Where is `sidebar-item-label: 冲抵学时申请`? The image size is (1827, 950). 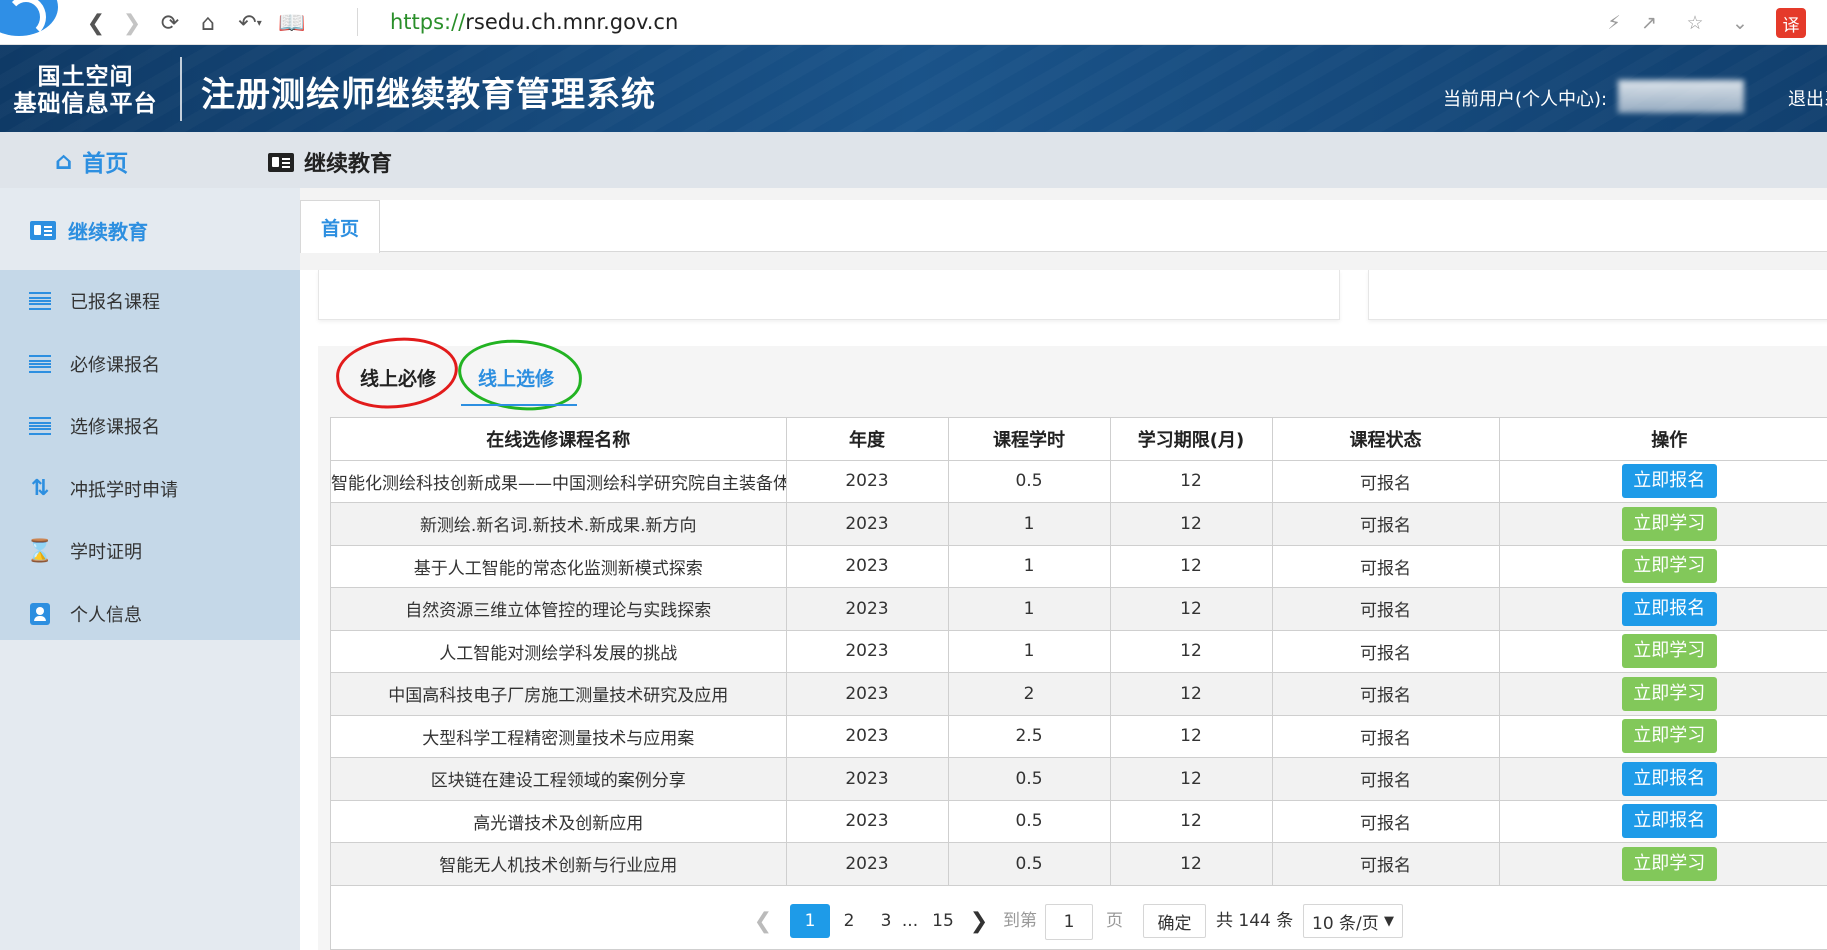
sidebar-item-label: 冲抵学时申请 is located at coordinates (124, 490).